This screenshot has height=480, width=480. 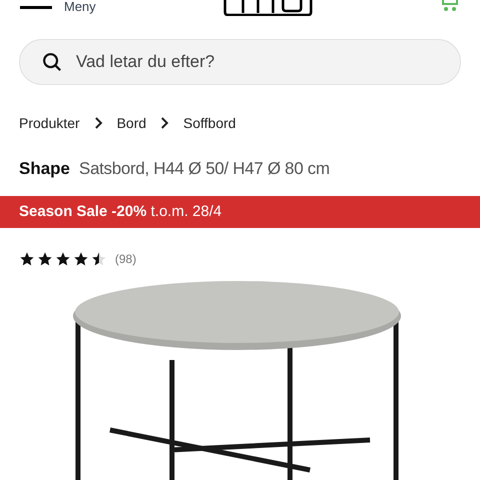 I want to click on breadcrumb-link: Bord, so click(x=131, y=123).